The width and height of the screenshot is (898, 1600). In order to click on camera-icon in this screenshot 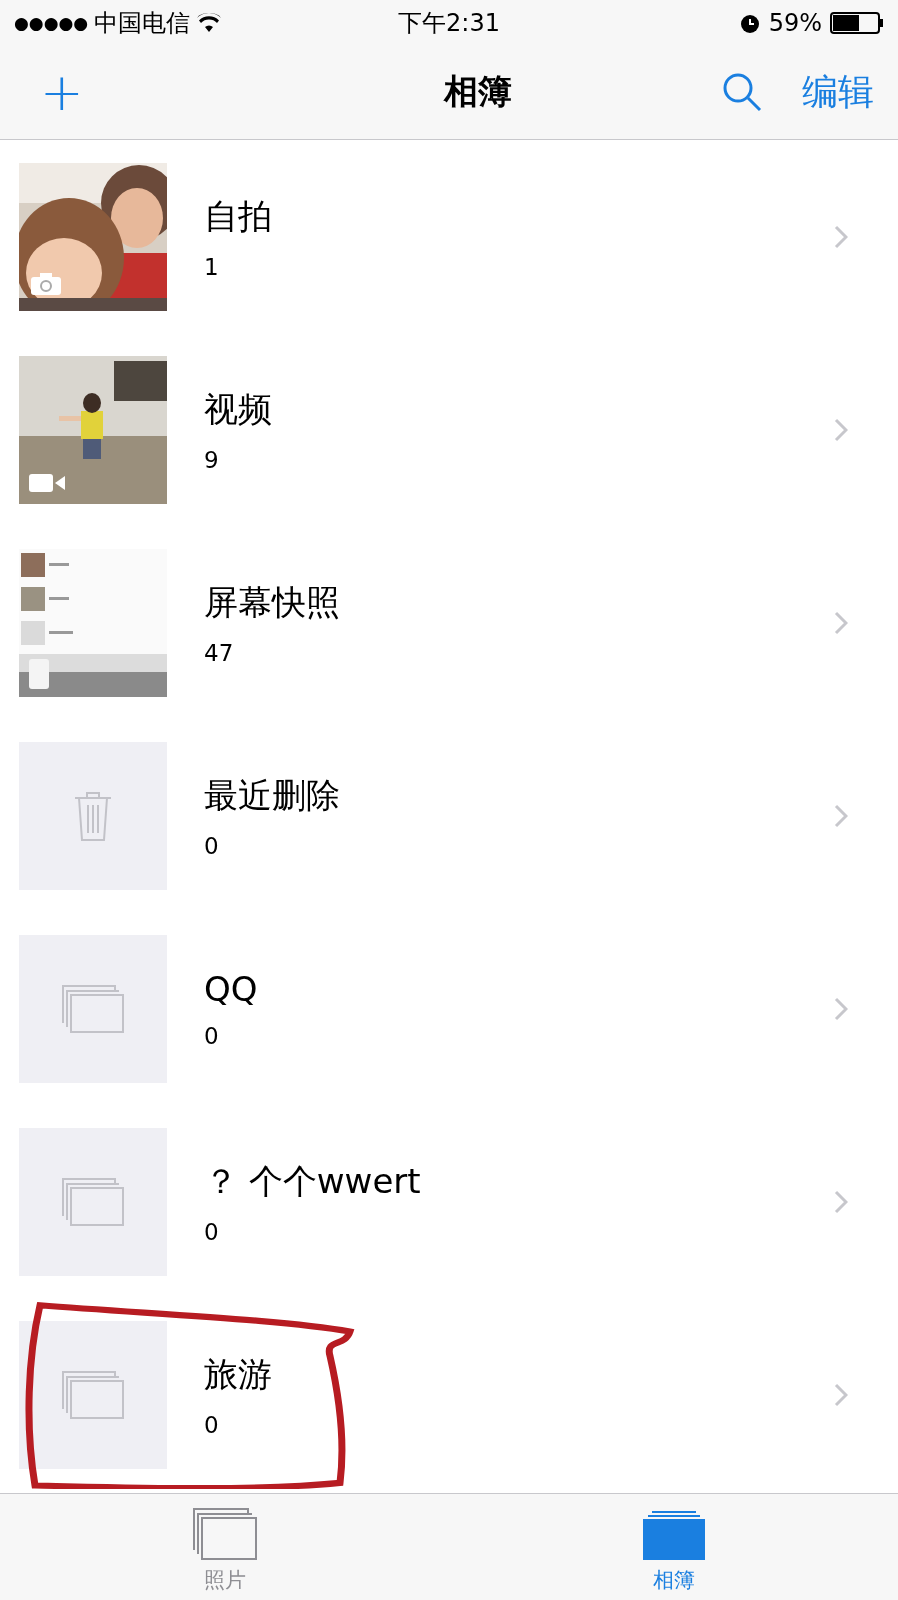, I will do `click(46, 283)`.